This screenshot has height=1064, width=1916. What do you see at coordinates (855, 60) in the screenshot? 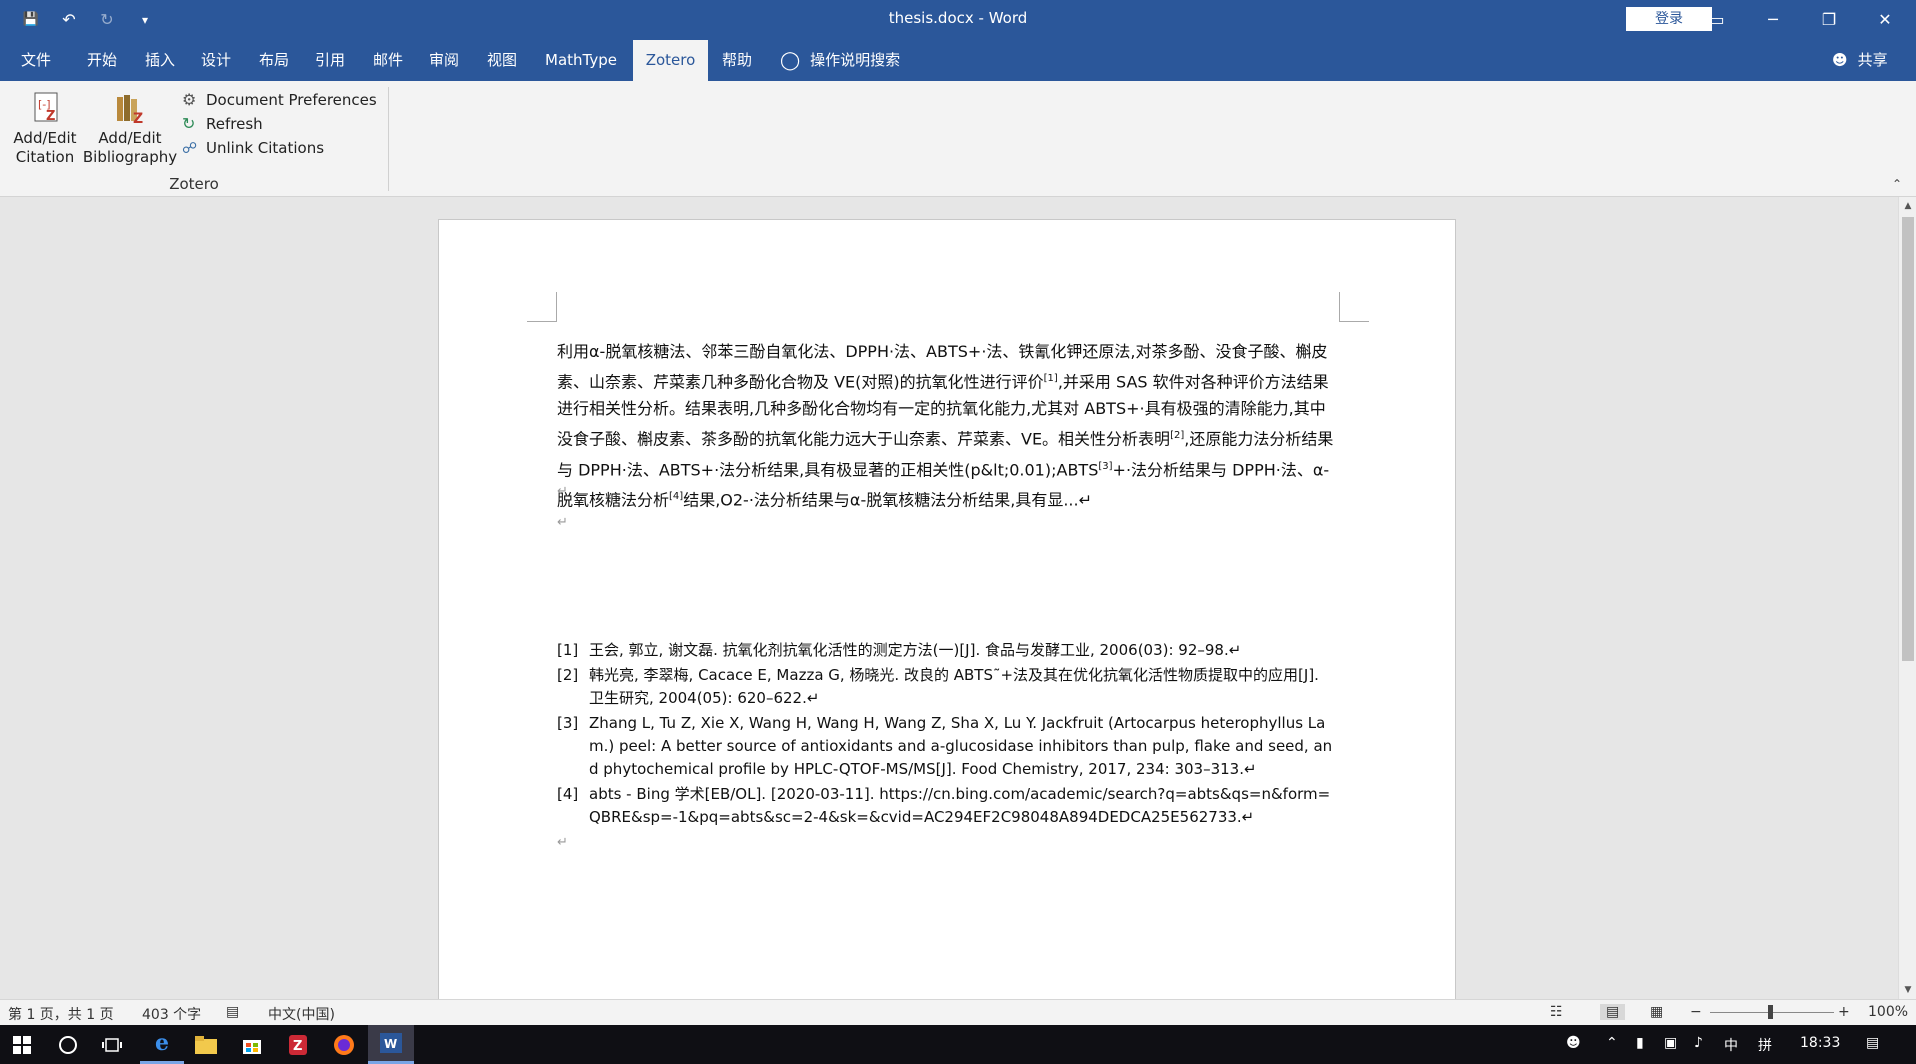
I see `tell-me-search: ◯ 操作说明搜索` at bounding box center [855, 60].